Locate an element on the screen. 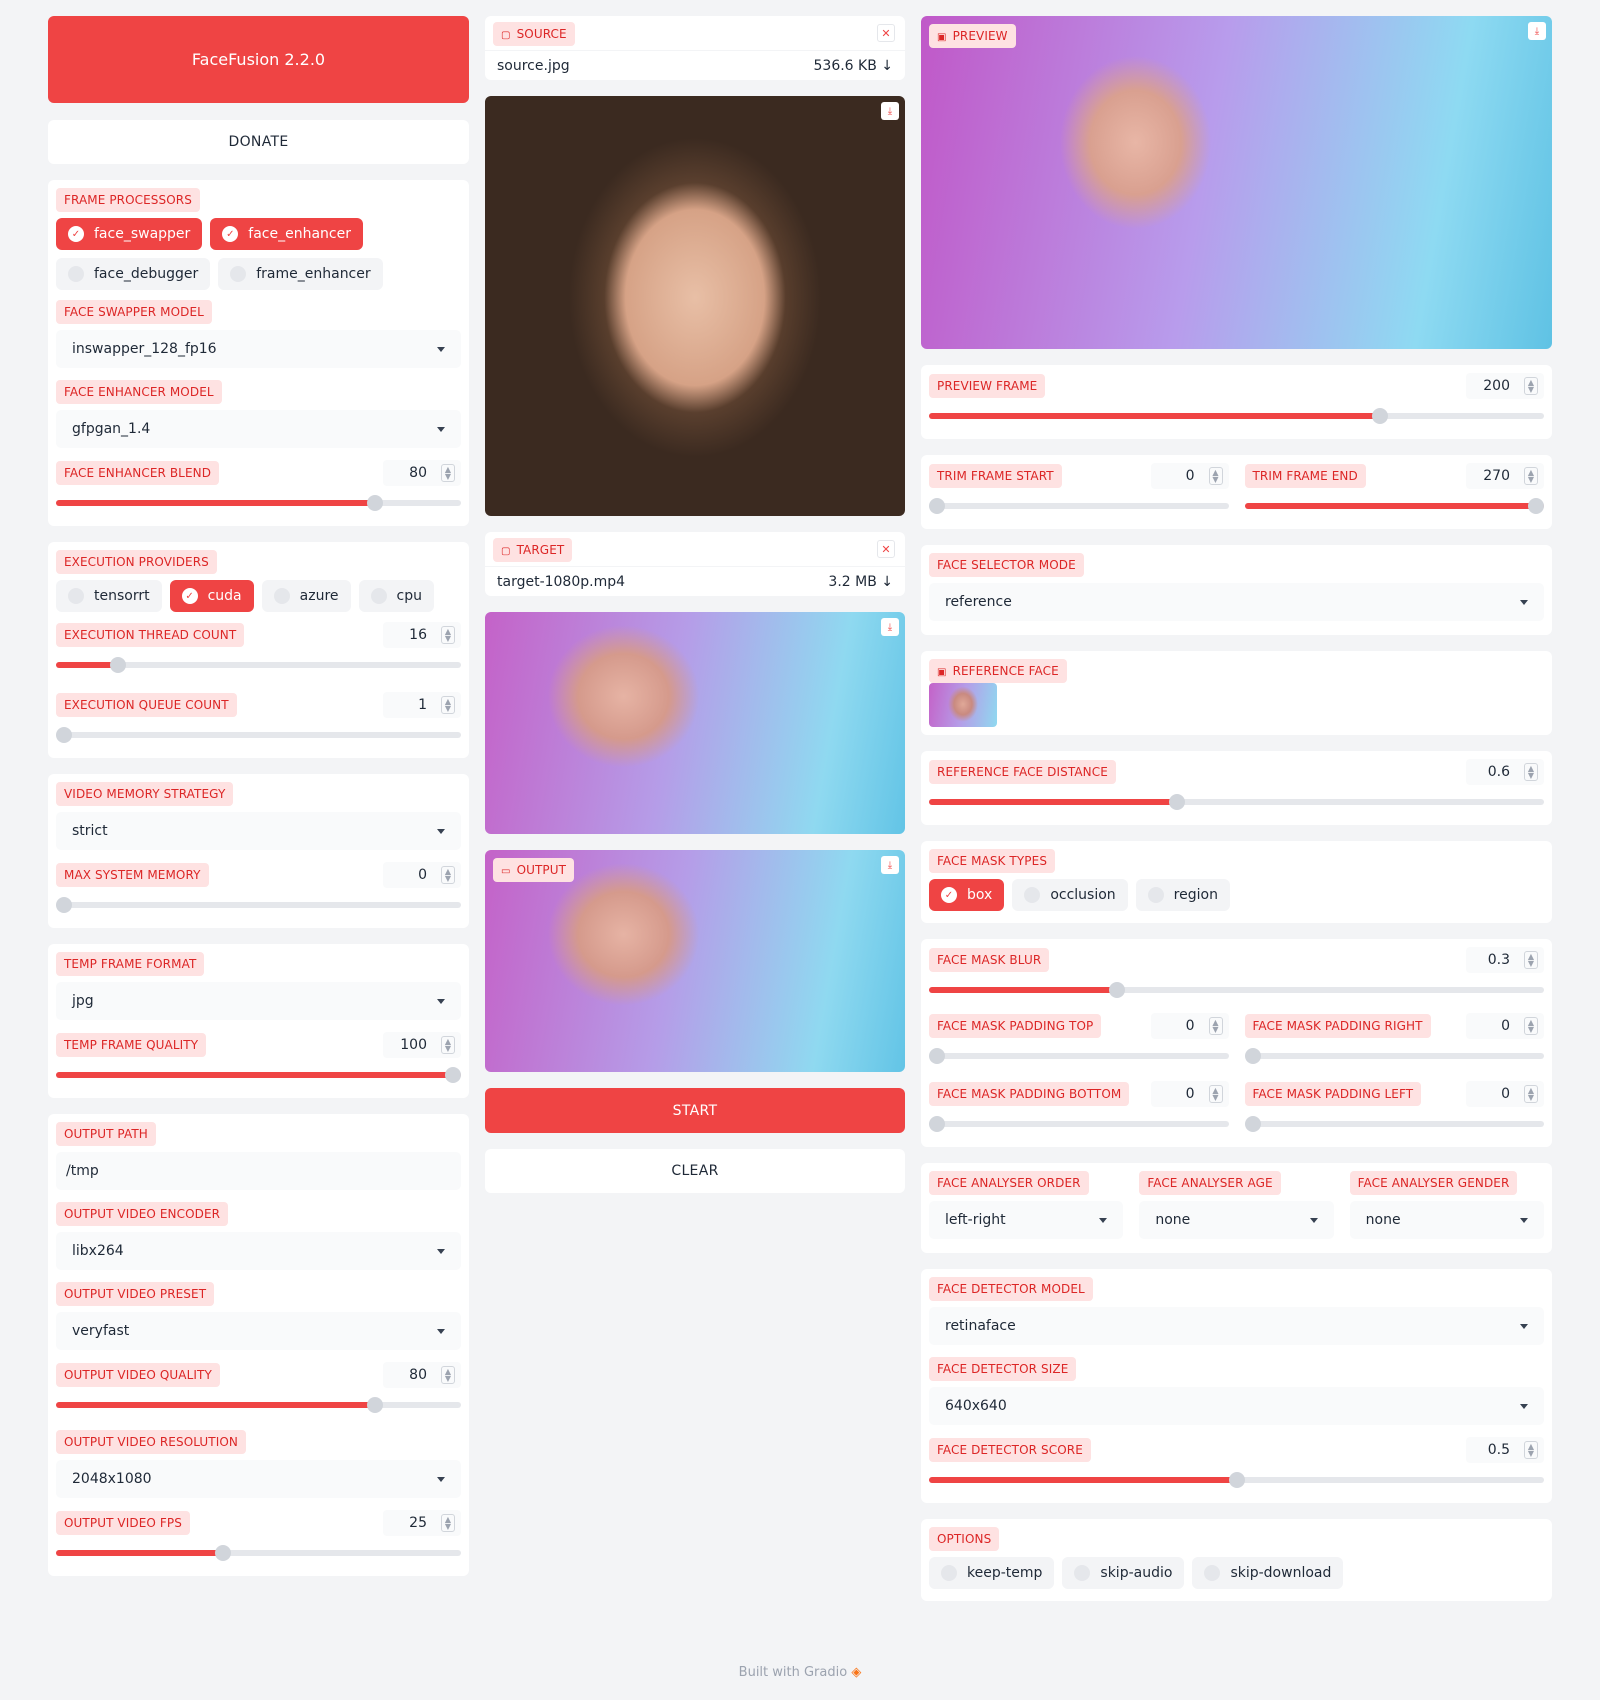  face-detector-score-slider is located at coordinates (1236, 1480).